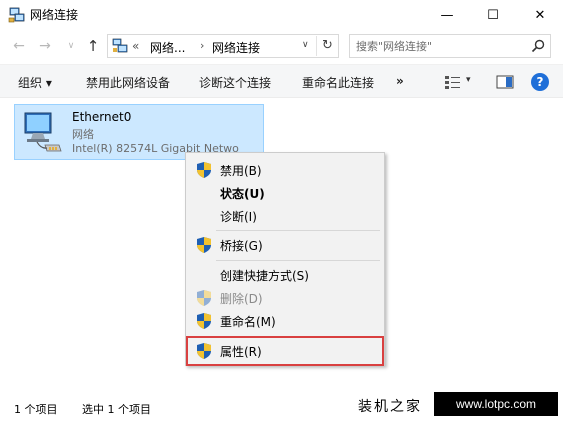 This screenshot has height=421, width=563. What do you see at coordinates (493, 15) in the screenshot?
I see `maximize-button: ☐` at bounding box center [493, 15].